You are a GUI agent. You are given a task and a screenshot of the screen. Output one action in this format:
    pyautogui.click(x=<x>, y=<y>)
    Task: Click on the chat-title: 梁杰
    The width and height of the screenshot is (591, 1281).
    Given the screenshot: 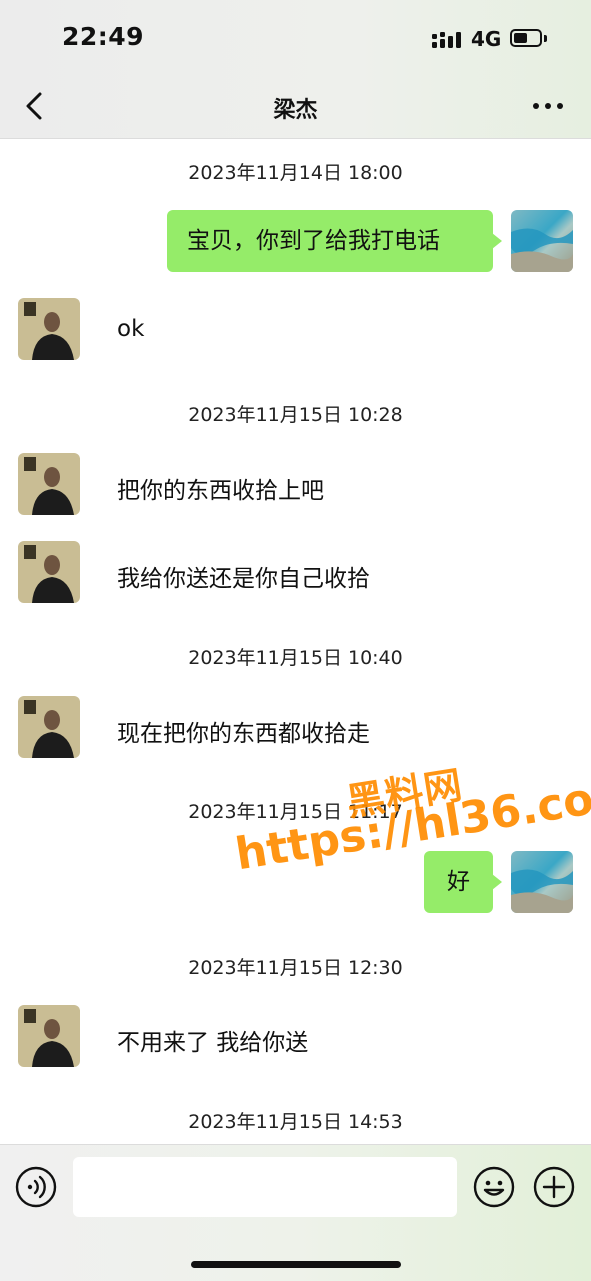 What is the action you would take?
    pyautogui.click(x=295, y=110)
    